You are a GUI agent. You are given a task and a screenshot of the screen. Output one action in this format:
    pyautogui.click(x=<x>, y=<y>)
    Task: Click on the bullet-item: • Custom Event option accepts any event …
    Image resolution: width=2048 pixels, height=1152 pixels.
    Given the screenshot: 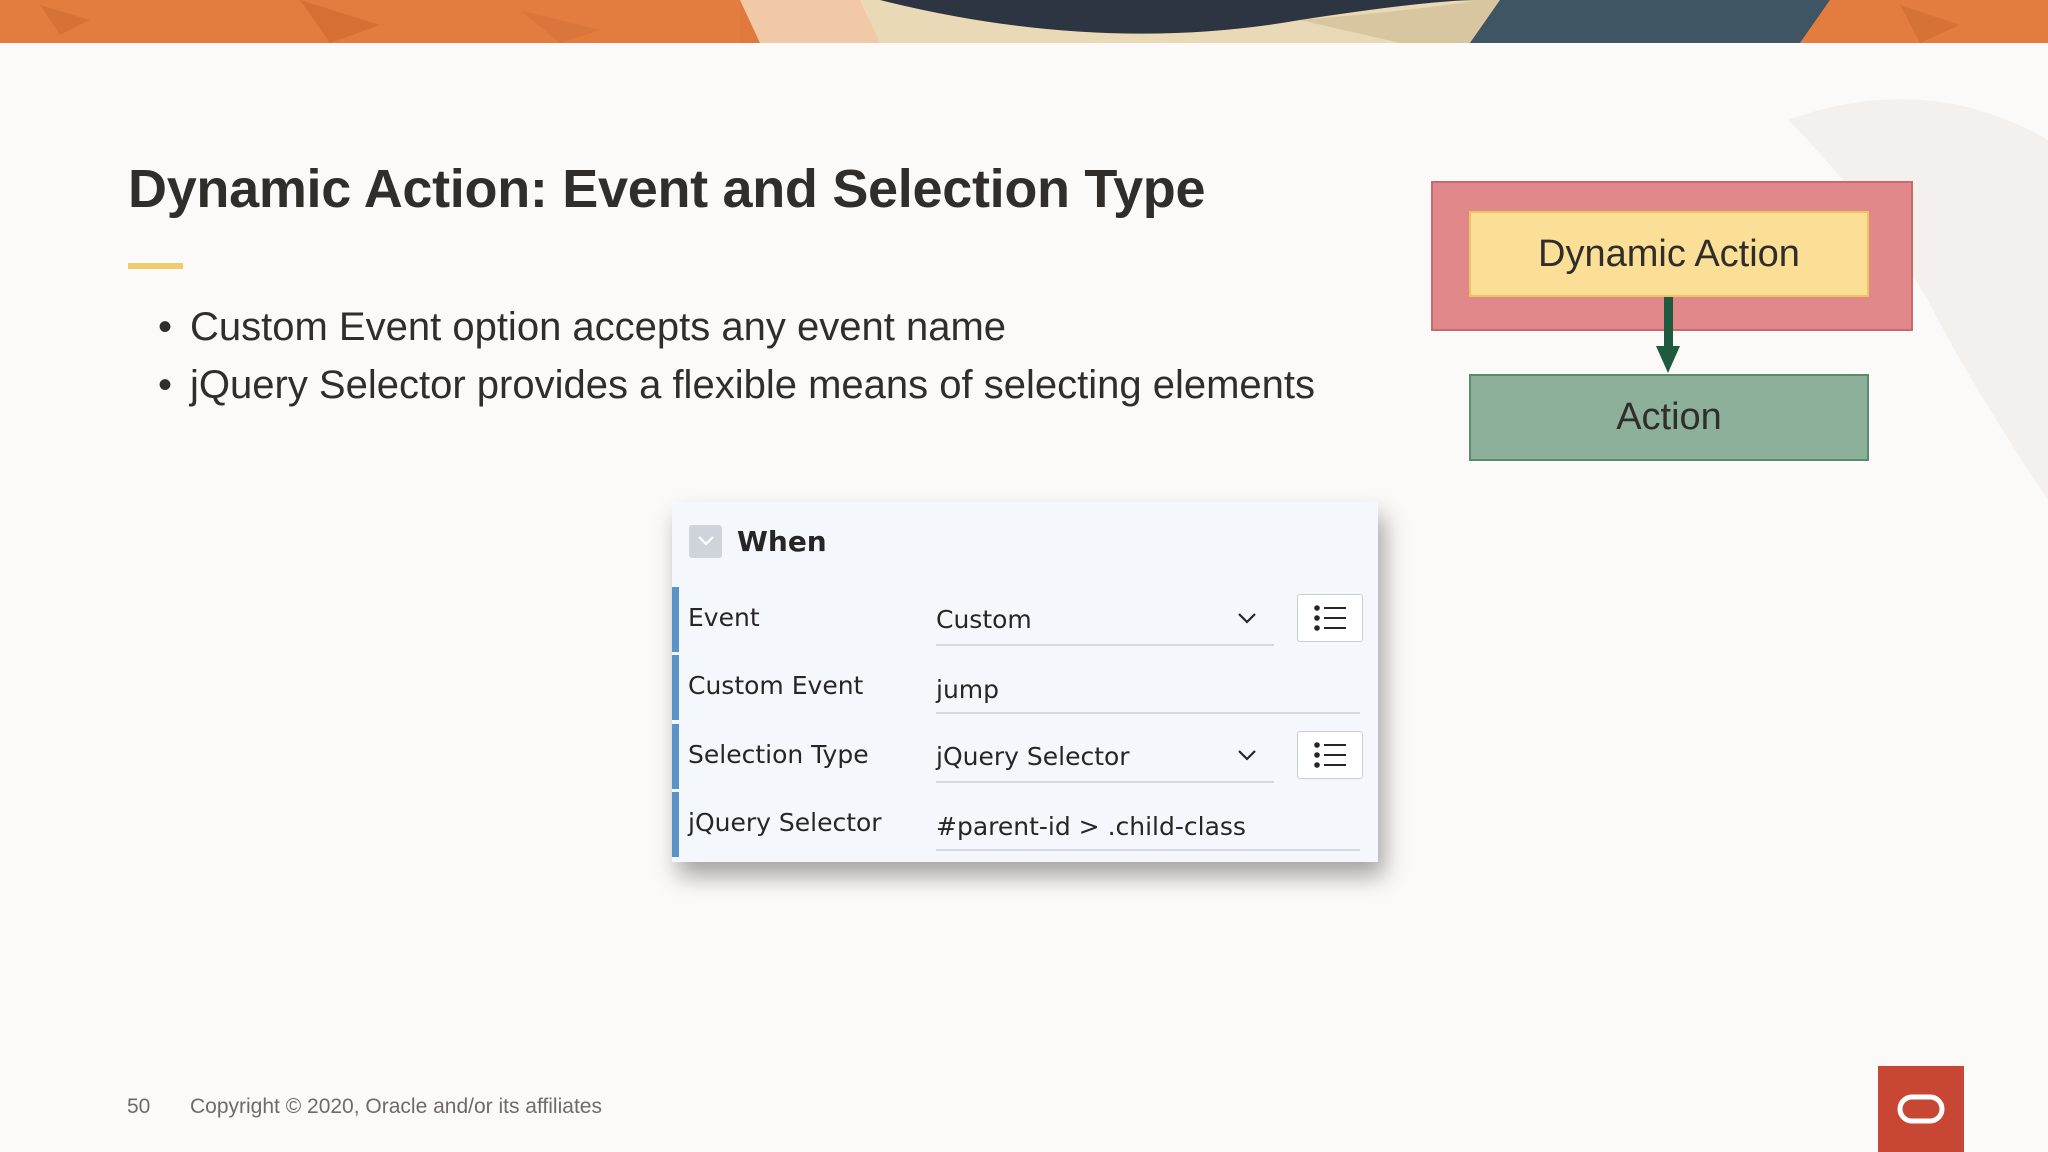 What is the action you would take?
    pyautogui.click(x=736, y=327)
    